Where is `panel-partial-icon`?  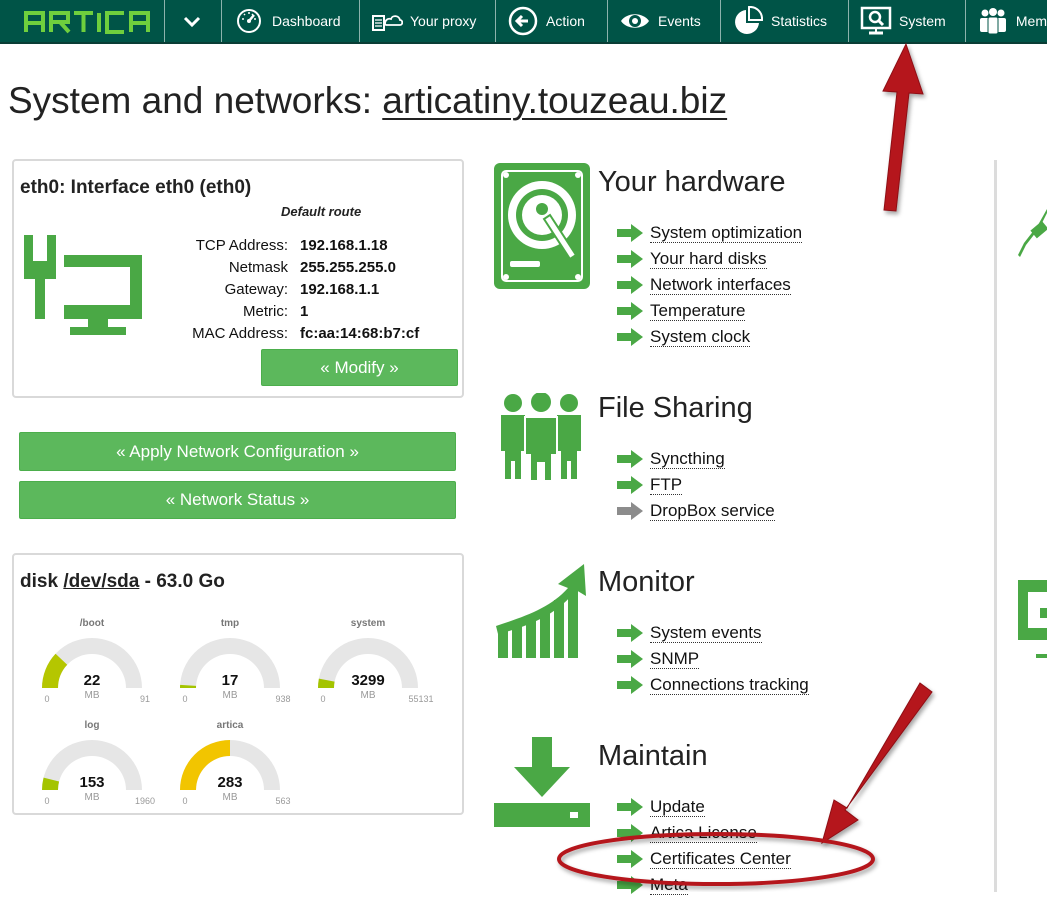 panel-partial-icon is located at coordinates (1032, 622).